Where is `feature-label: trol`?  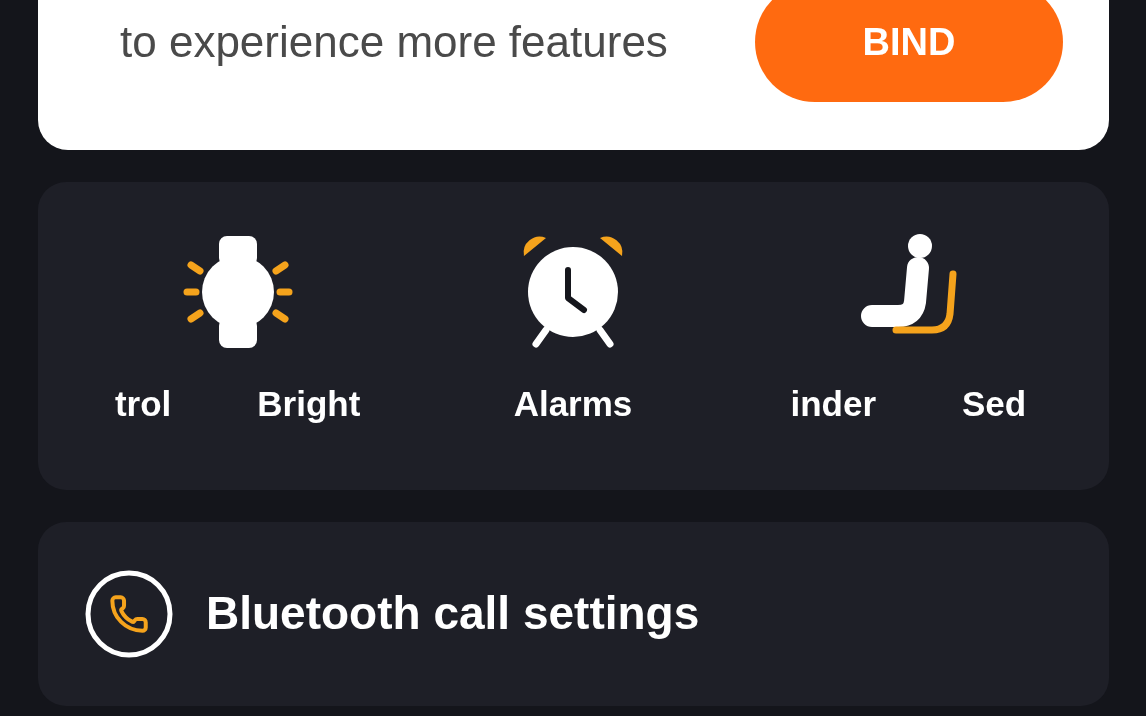 feature-label: trol is located at coordinates (143, 403).